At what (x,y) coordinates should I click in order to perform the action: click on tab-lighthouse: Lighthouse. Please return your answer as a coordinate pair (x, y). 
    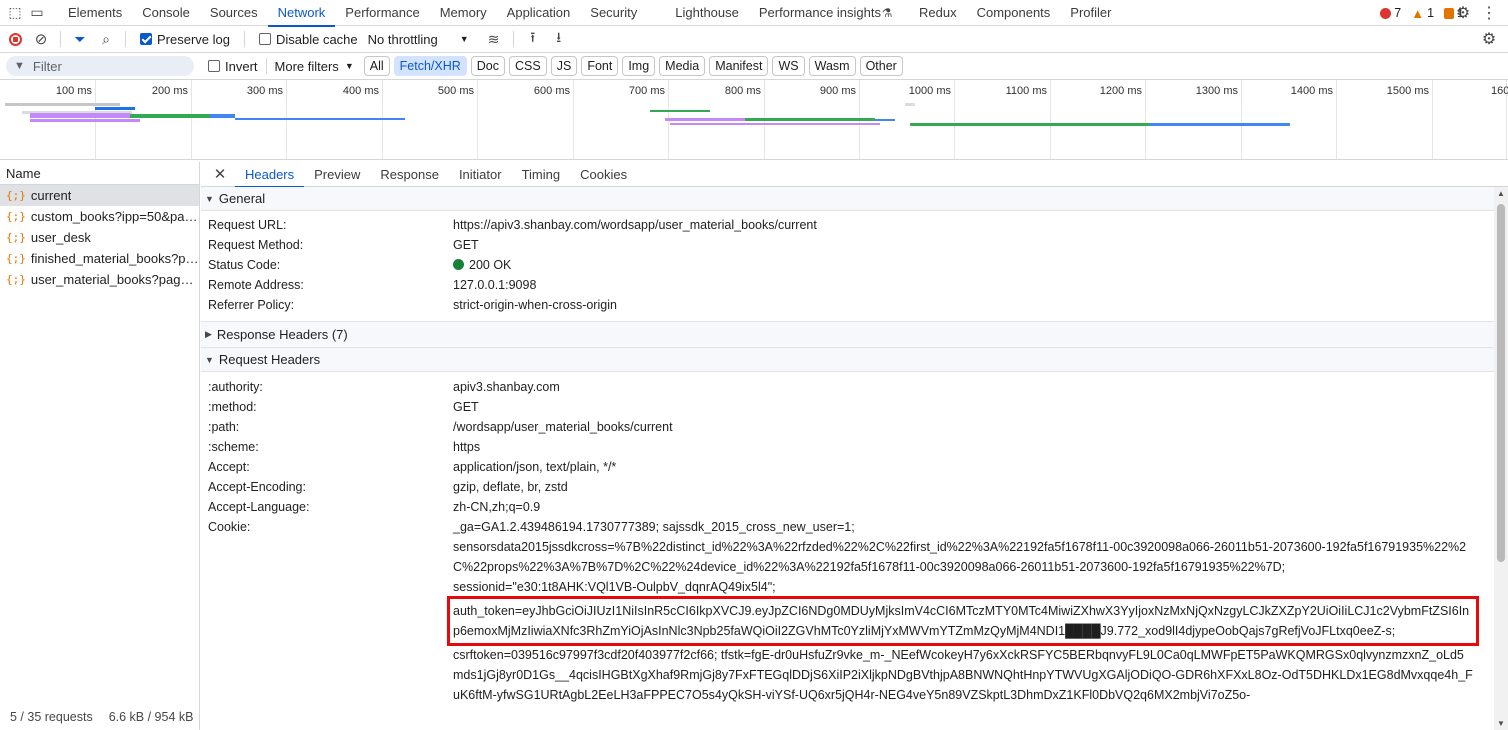
    Looking at the image, I should click on (707, 13).